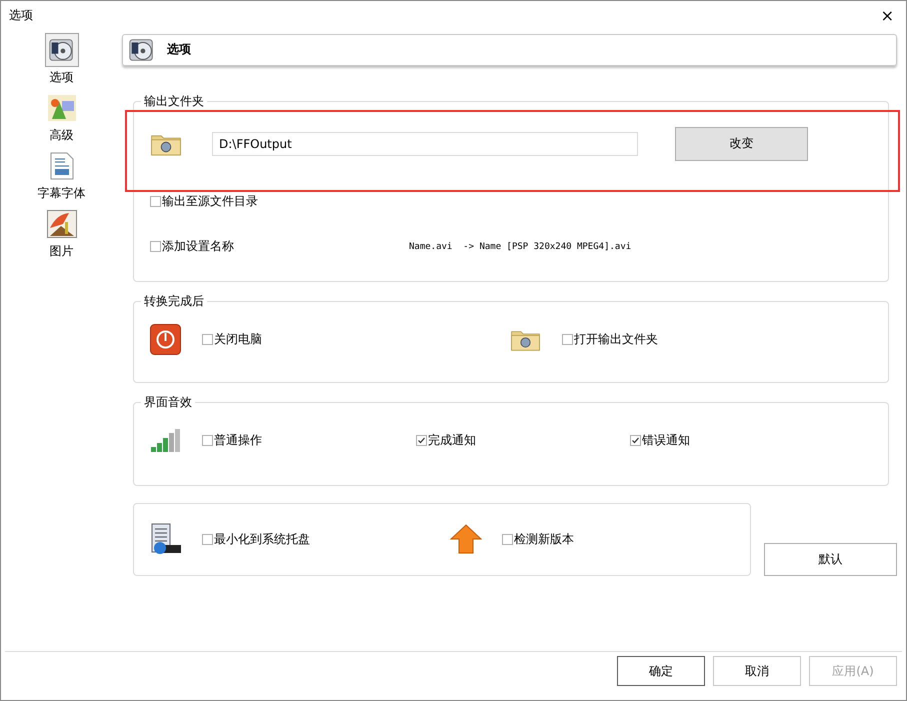  What do you see at coordinates (446, 441) in the screenshot?
I see `checkbox-option: 完成通知` at bounding box center [446, 441].